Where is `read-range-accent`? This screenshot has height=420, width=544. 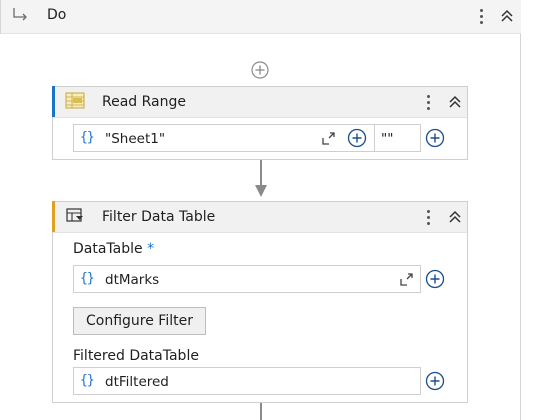 read-range-accent is located at coordinates (53, 101).